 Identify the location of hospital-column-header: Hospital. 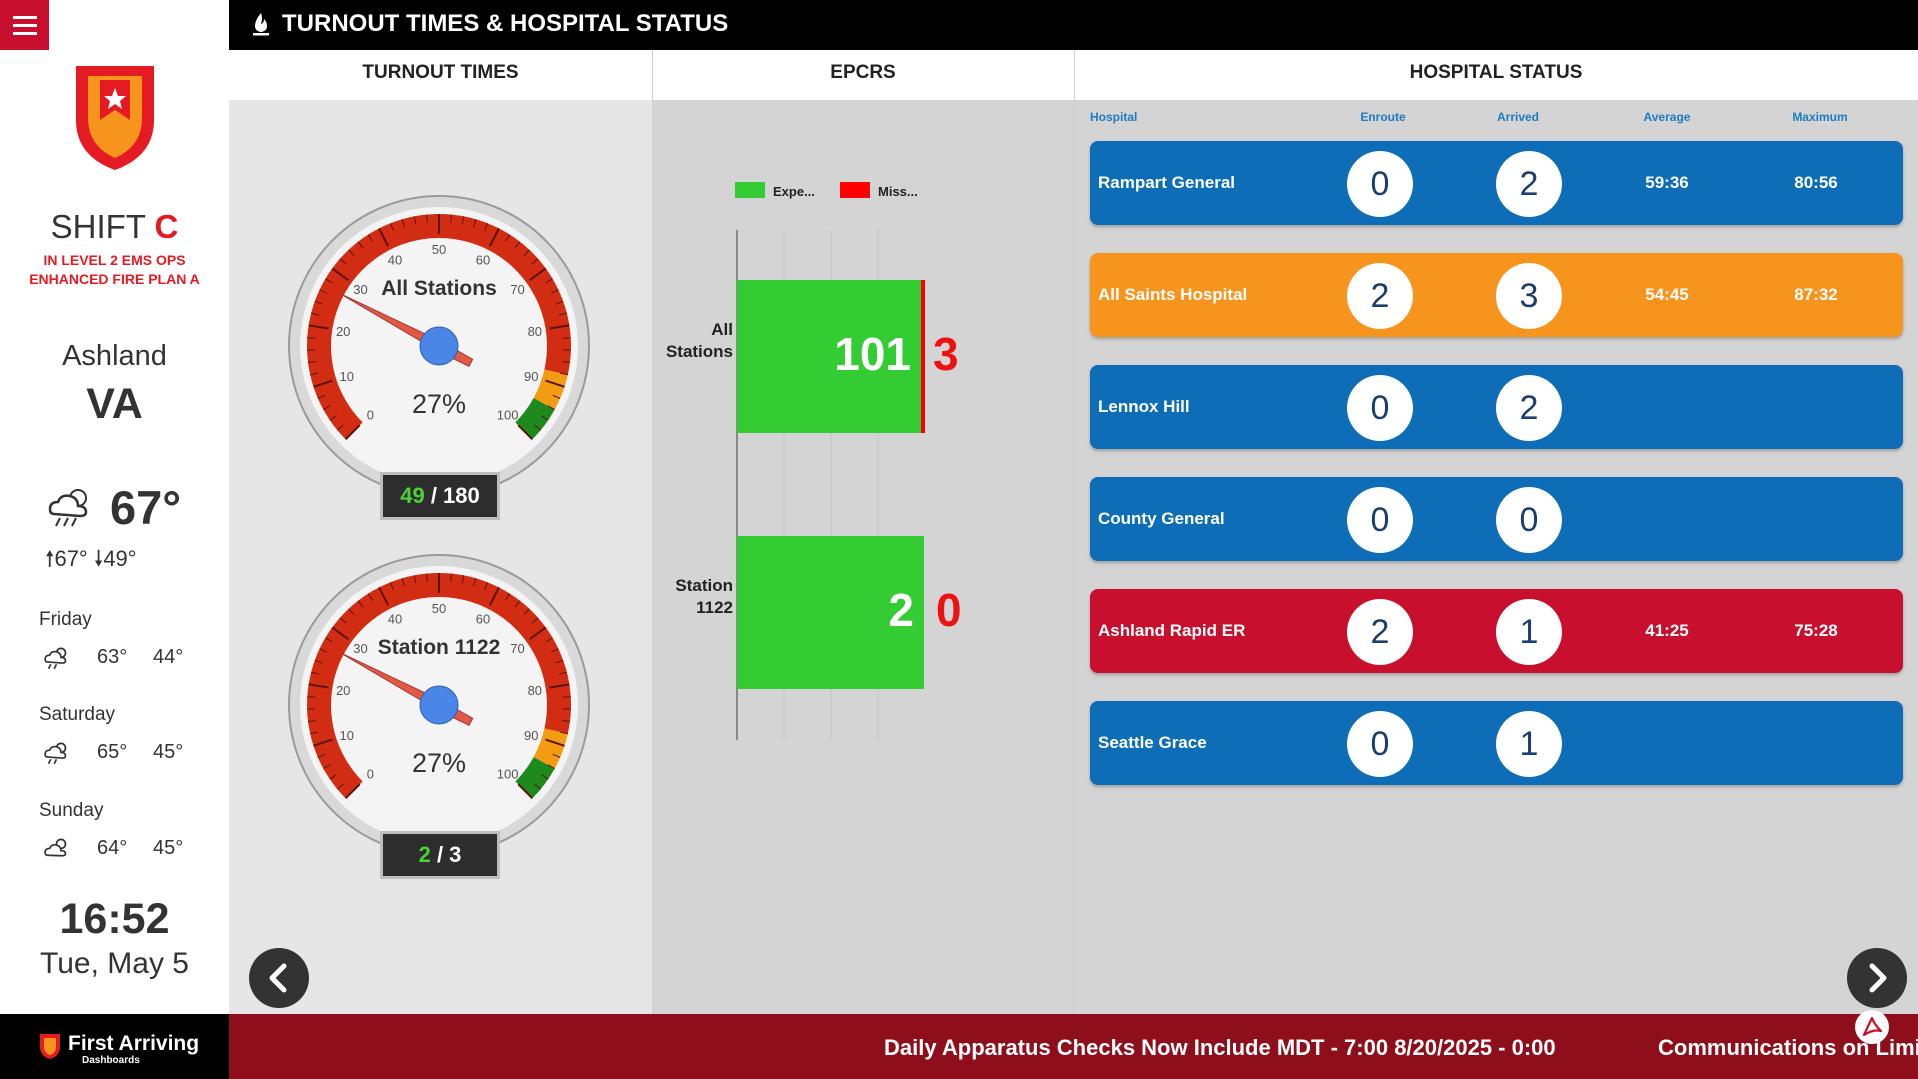
(1114, 117).